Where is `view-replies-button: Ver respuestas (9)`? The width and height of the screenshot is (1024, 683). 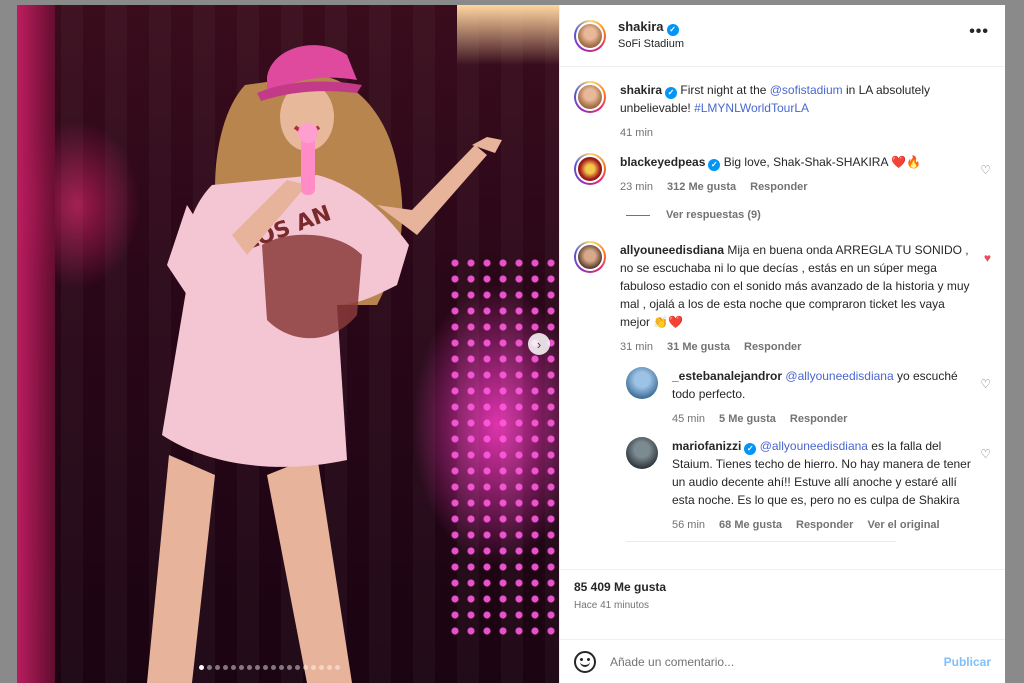
view-replies-button: Ver respuestas (9) is located at coordinates (808, 215).